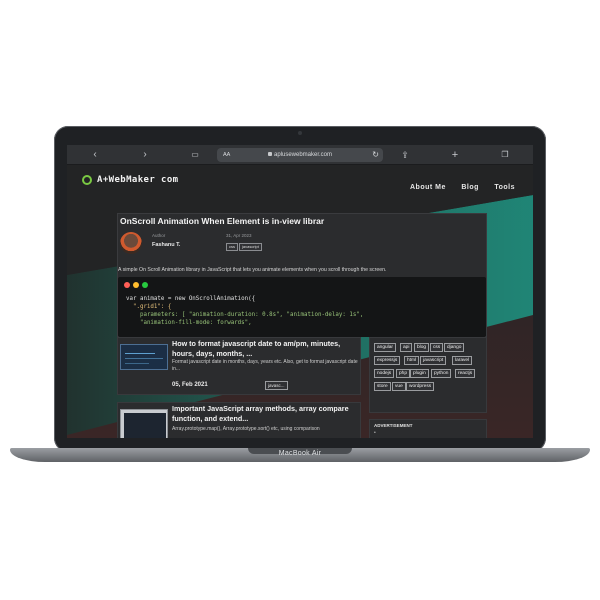 The image size is (600, 600). I want to click on tag-reactjs: reactjs, so click(465, 373).